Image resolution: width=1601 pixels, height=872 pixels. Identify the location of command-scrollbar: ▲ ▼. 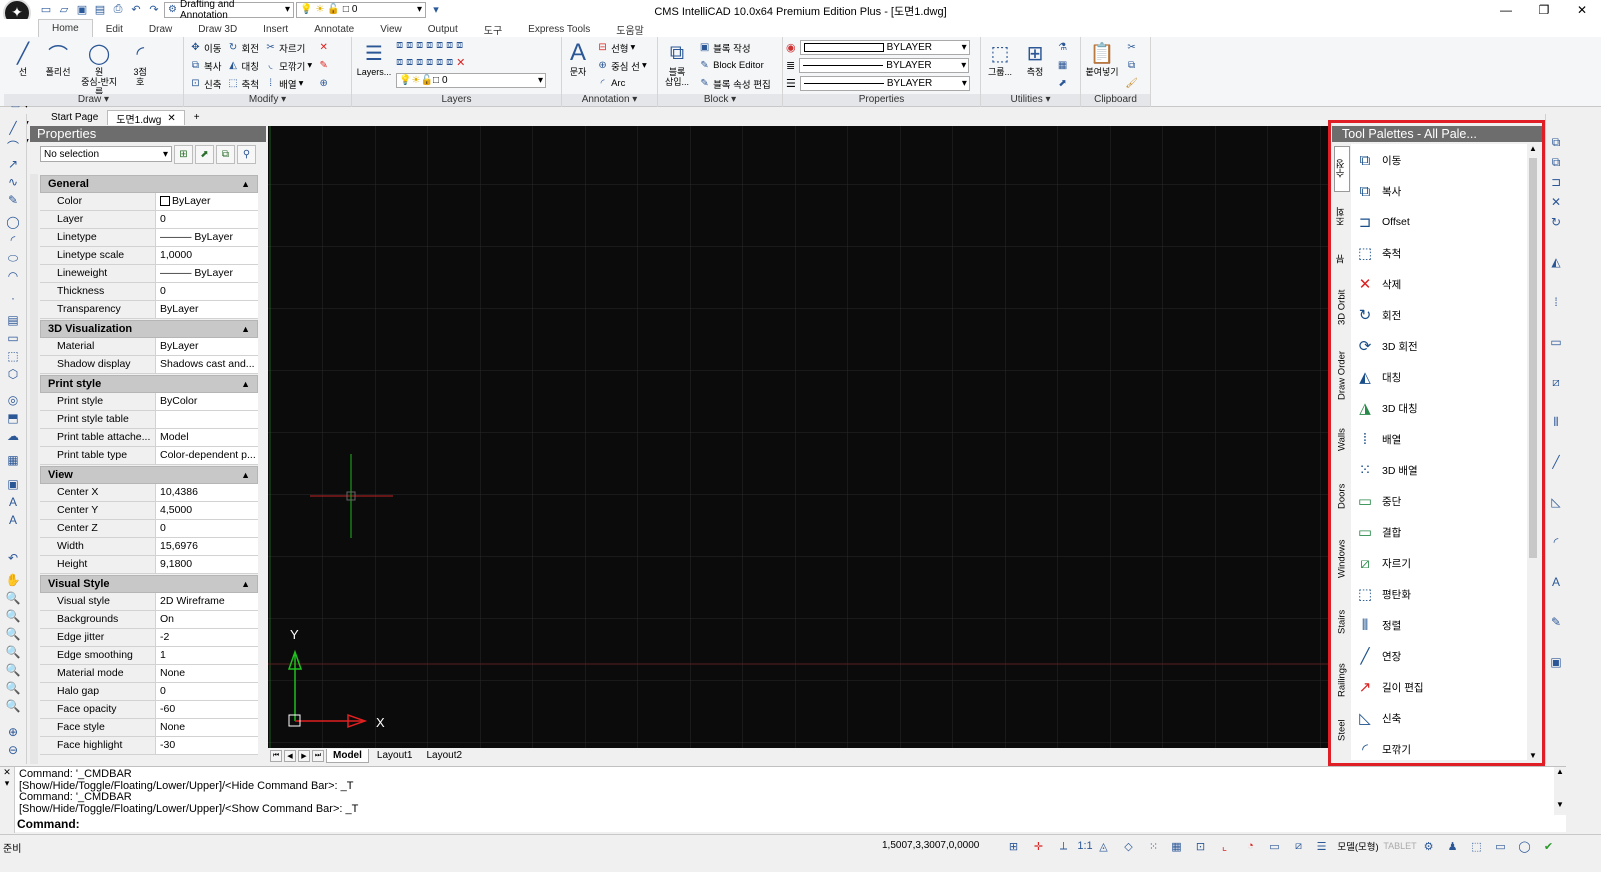
(1560, 791).